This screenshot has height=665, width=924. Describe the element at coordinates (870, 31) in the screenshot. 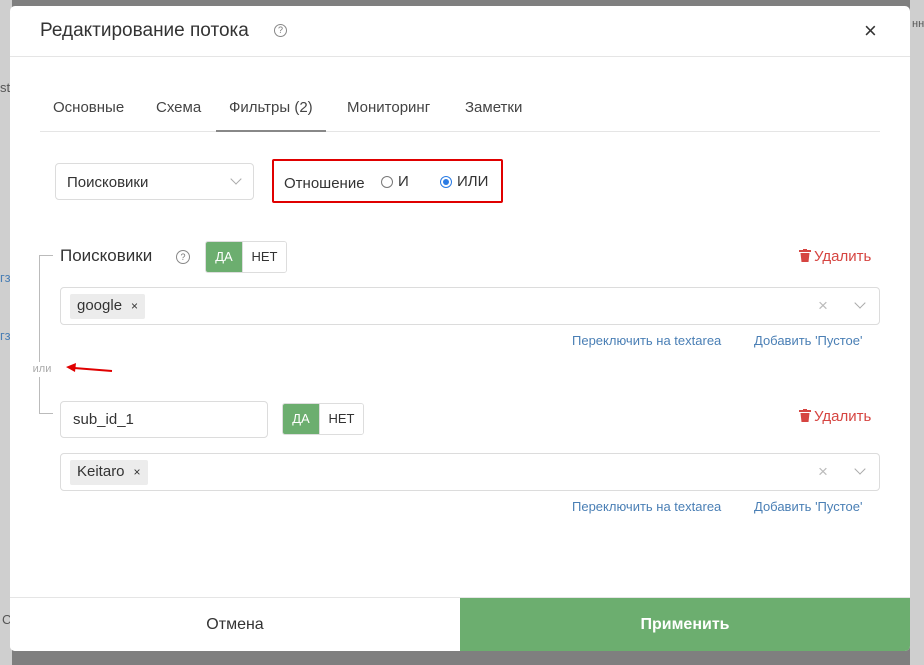

I see `close-button: ×` at that location.